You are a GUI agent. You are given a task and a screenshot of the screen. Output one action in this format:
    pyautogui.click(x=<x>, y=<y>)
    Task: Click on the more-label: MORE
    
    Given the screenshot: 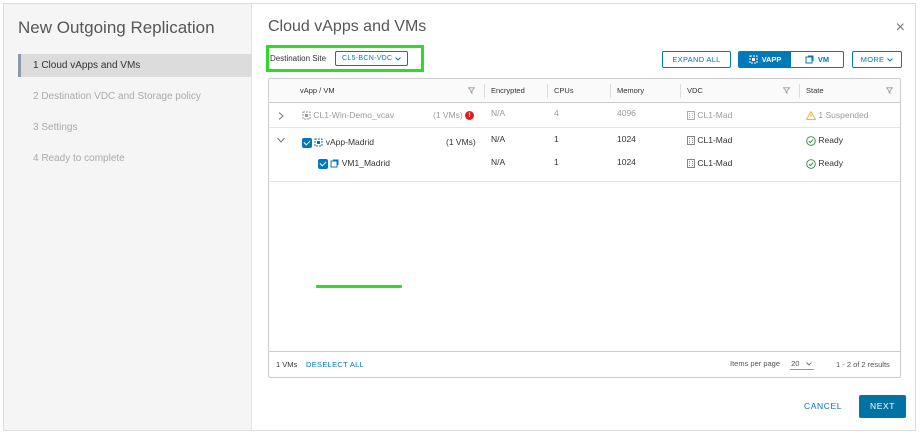 What is the action you would take?
    pyautogui.click(x=872, y=59)
    